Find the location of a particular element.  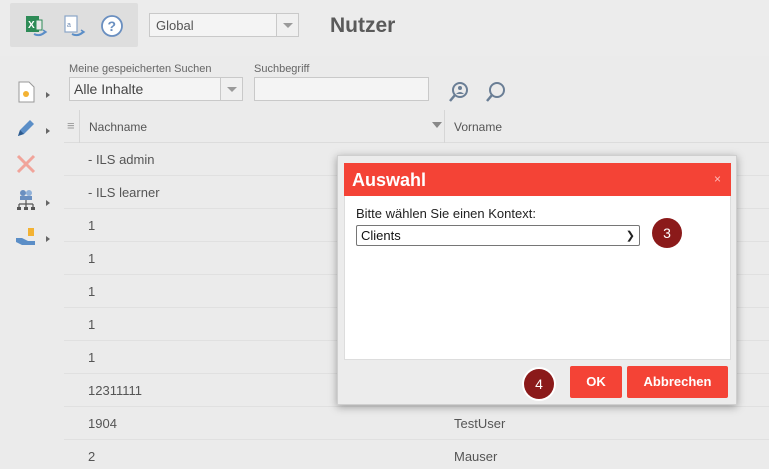

context-select-value: Clients is located at coordinates (381, 235).